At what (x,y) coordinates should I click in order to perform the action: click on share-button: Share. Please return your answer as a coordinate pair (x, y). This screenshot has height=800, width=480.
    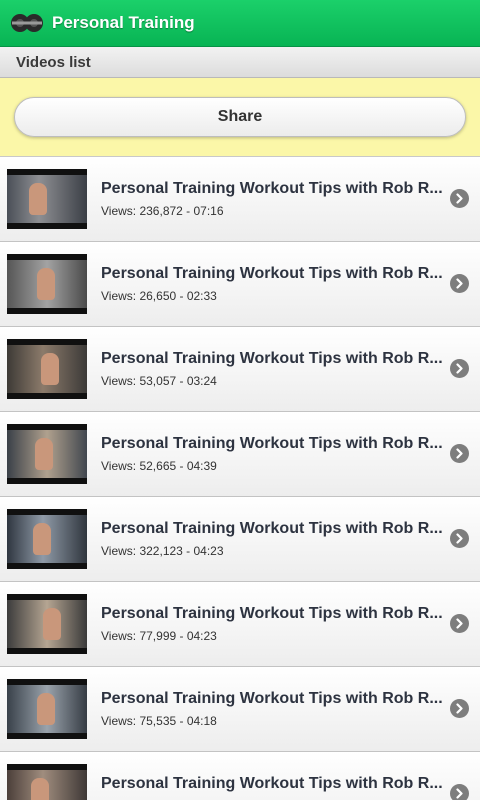
    Looking at the image, I should click on (240, 117).